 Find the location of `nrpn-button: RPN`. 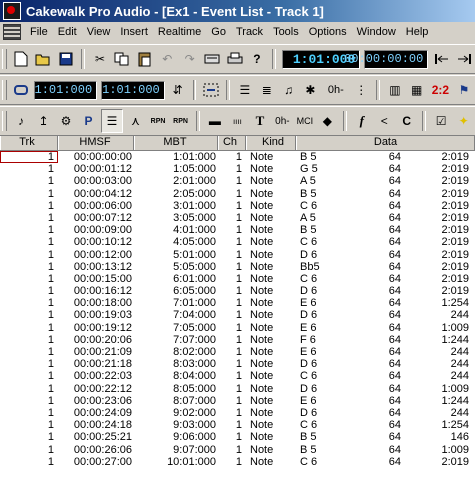

nrpn-button: RPN is located at coordinates (180, 121).